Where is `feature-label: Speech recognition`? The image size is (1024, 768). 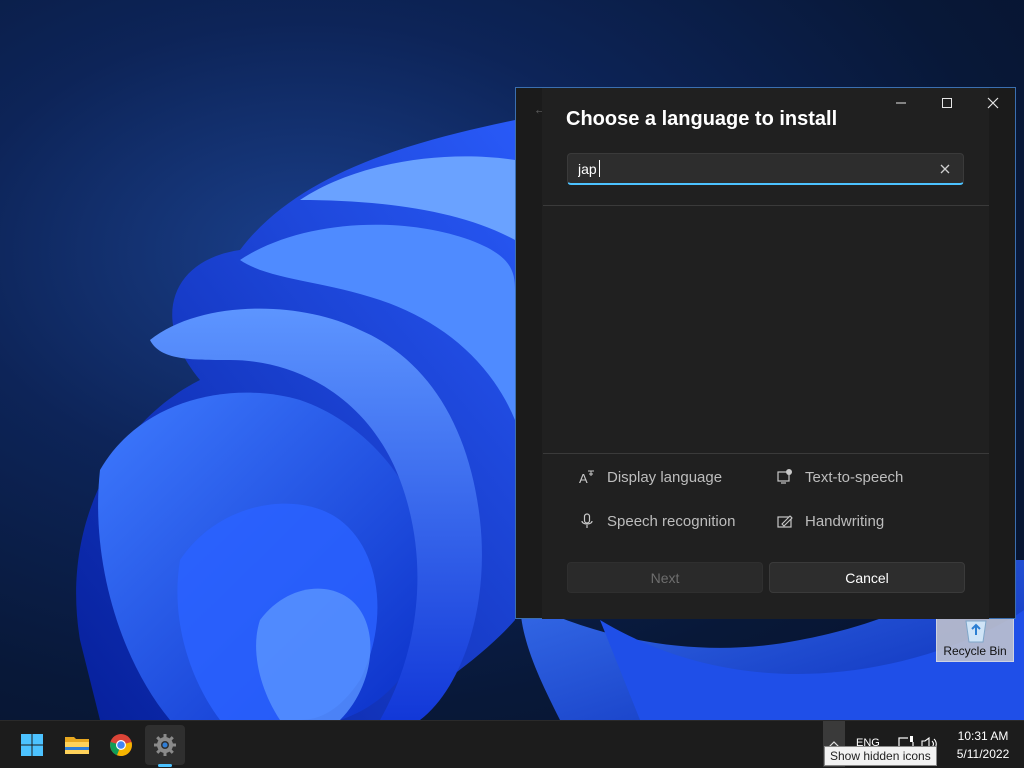 feature-label: Speech recognition is located at coordinates (671, 521).